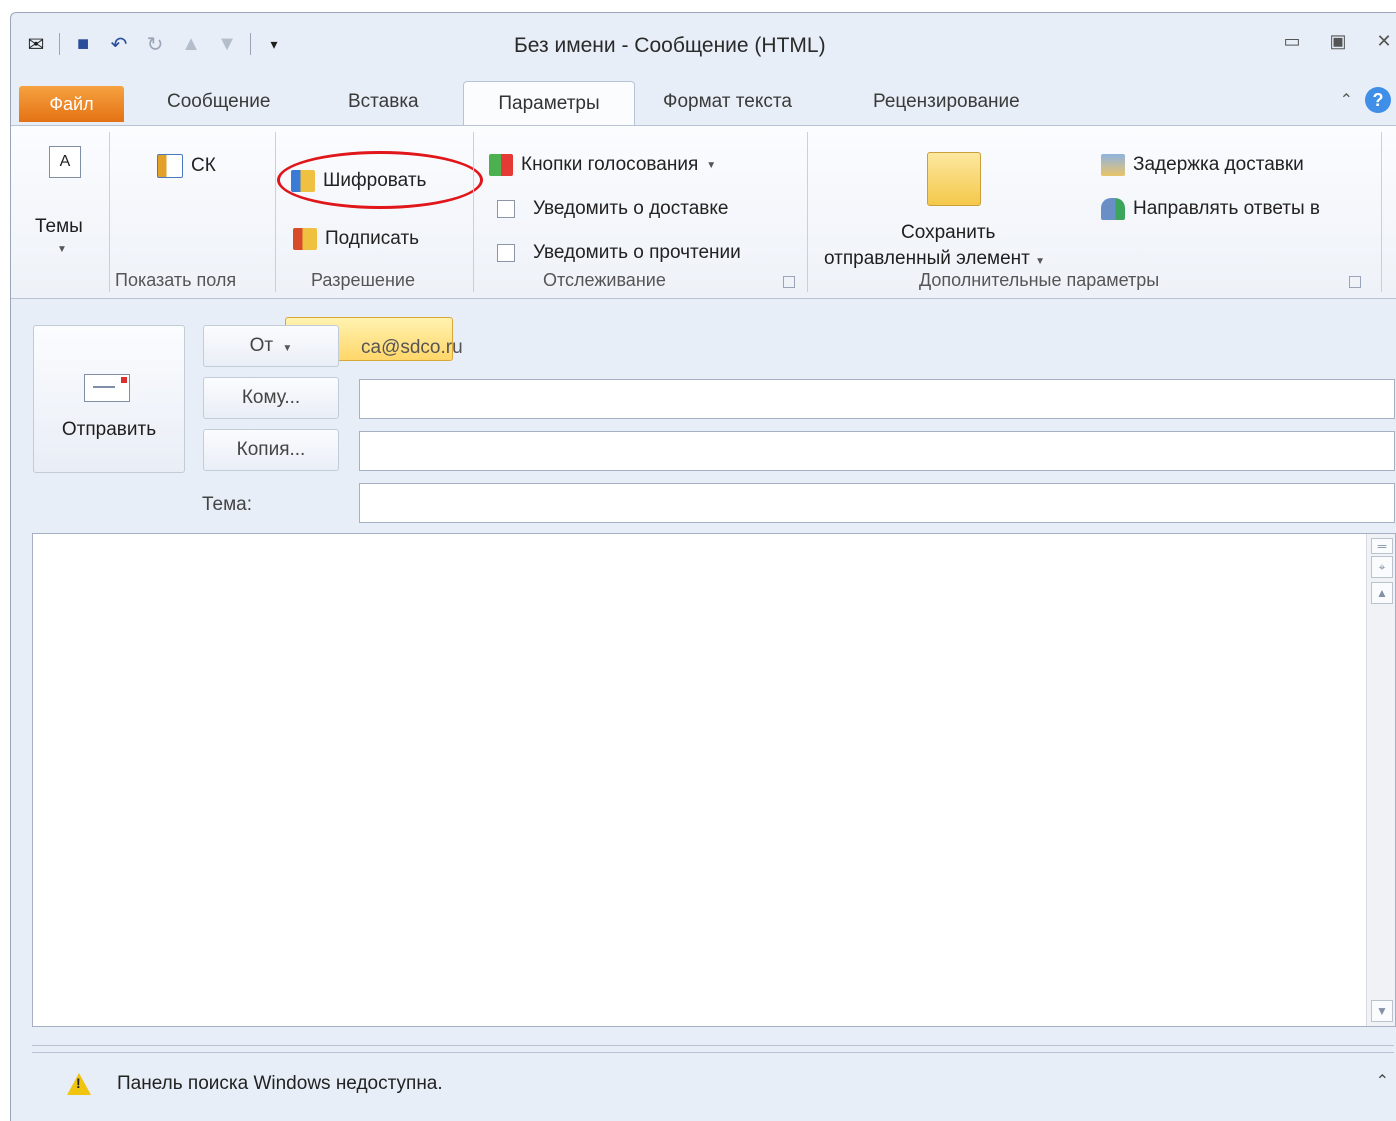 Image resolution: width=1396 pixels, height=1121 pixels. Describe the element at coordinates (66, 198) in the screenshot. I see `themes-button: A Темы ▼` at that location.